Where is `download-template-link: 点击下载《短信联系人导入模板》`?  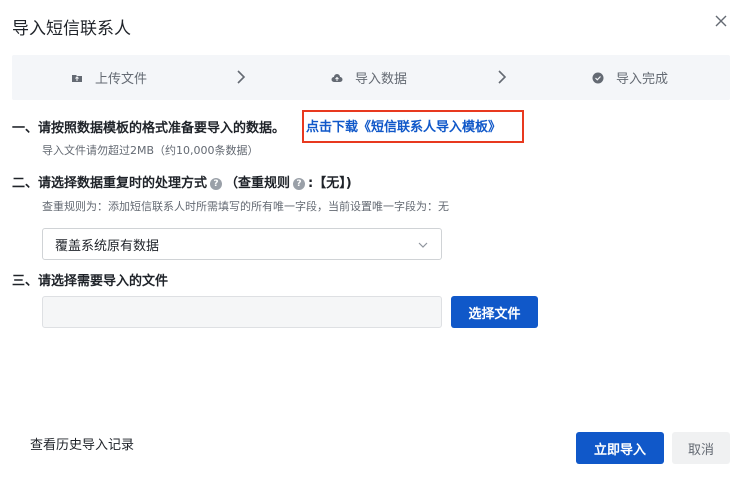 download-template-link: 点击下载《短信联系人导入模板》 is located at coordinates (403, 125).